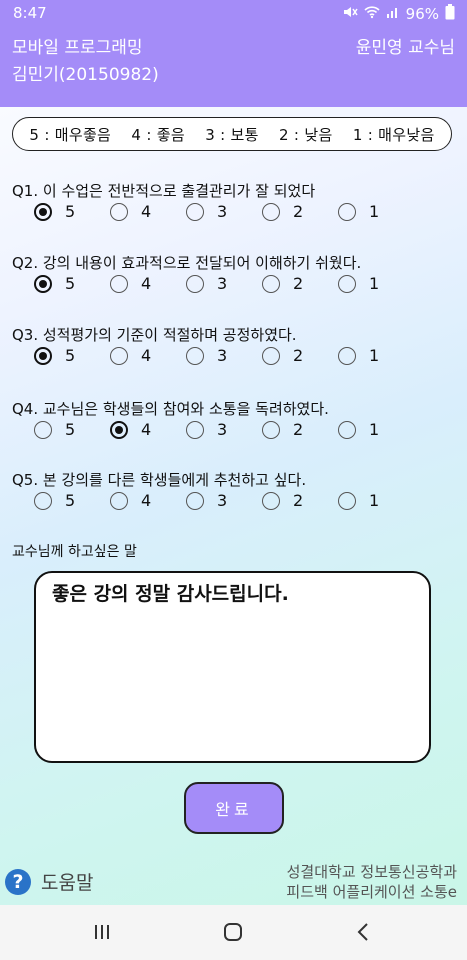  Describe the element at coordinates (187, 263) in the screenshot. I see `question-text-2: Q2. 강의 내용이 효과적으로 전달되어 이해하기 쉬웠다.` at that location.